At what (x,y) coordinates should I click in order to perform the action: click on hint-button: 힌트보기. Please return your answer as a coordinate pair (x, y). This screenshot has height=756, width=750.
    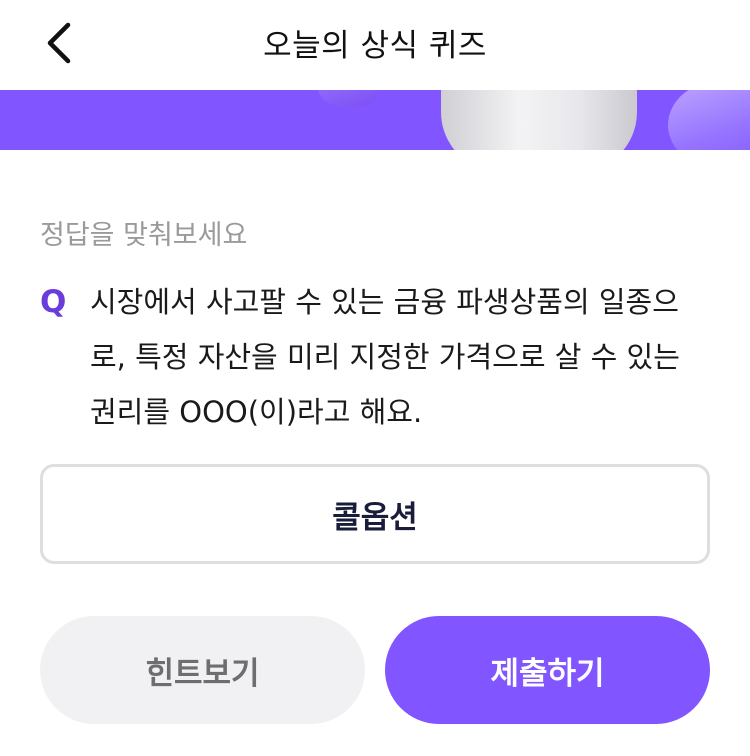
    Looking at the image, I should click on (202, 670).